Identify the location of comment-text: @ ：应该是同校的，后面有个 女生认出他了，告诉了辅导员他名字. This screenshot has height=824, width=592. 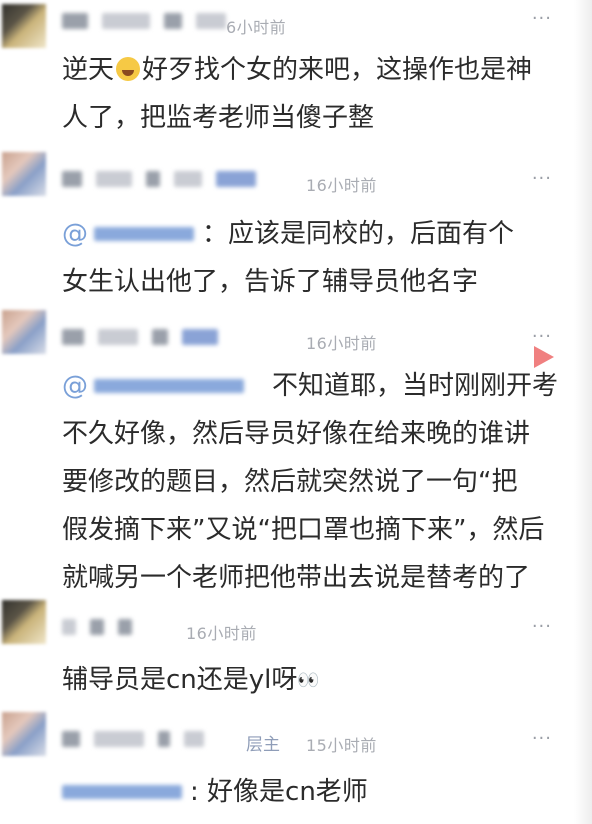
(312, 258).